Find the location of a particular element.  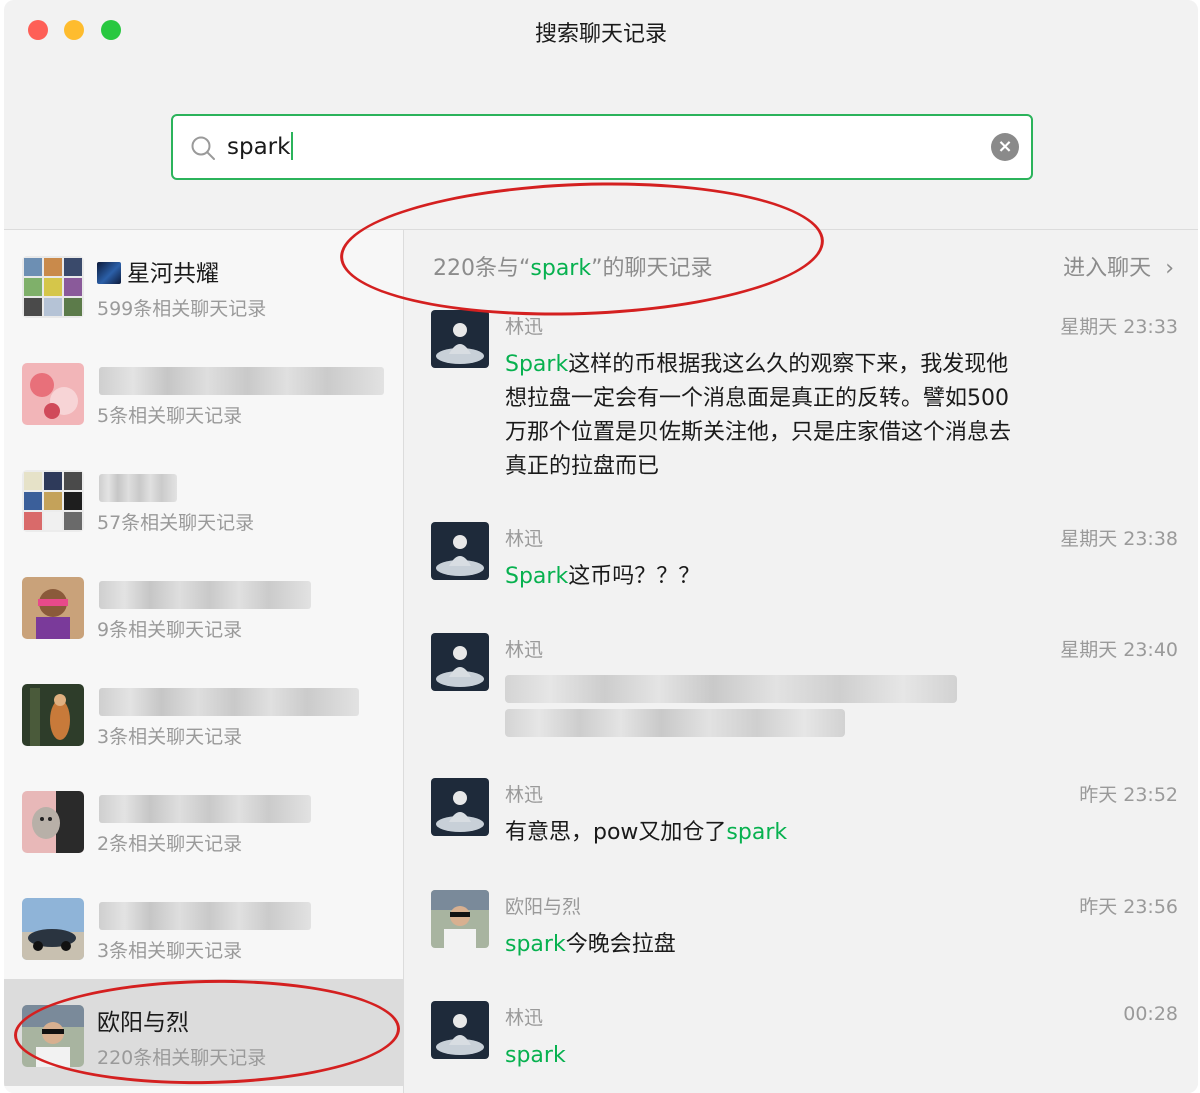

window-title: 搜索聊天记录 is located at coordinates (600, 34).